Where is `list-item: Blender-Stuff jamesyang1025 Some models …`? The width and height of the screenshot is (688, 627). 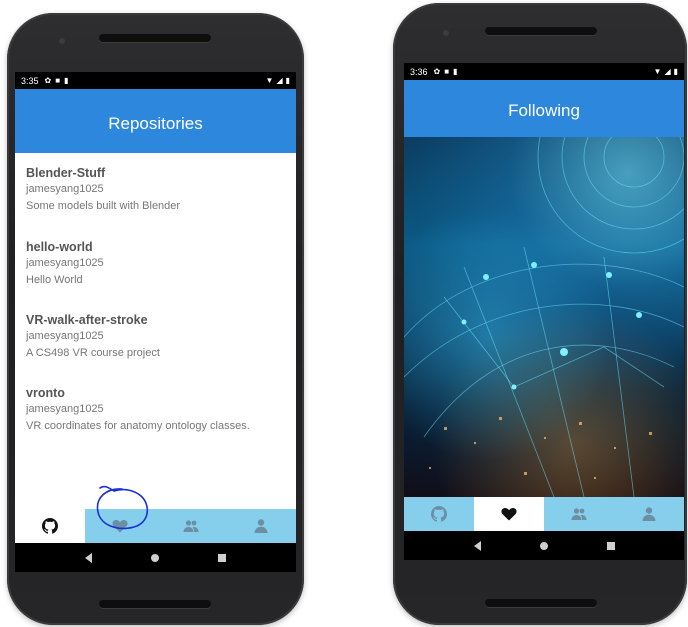 list-item: Blender-Stuff jamesyang1025 Some models … is located at coordinates (159, 190).